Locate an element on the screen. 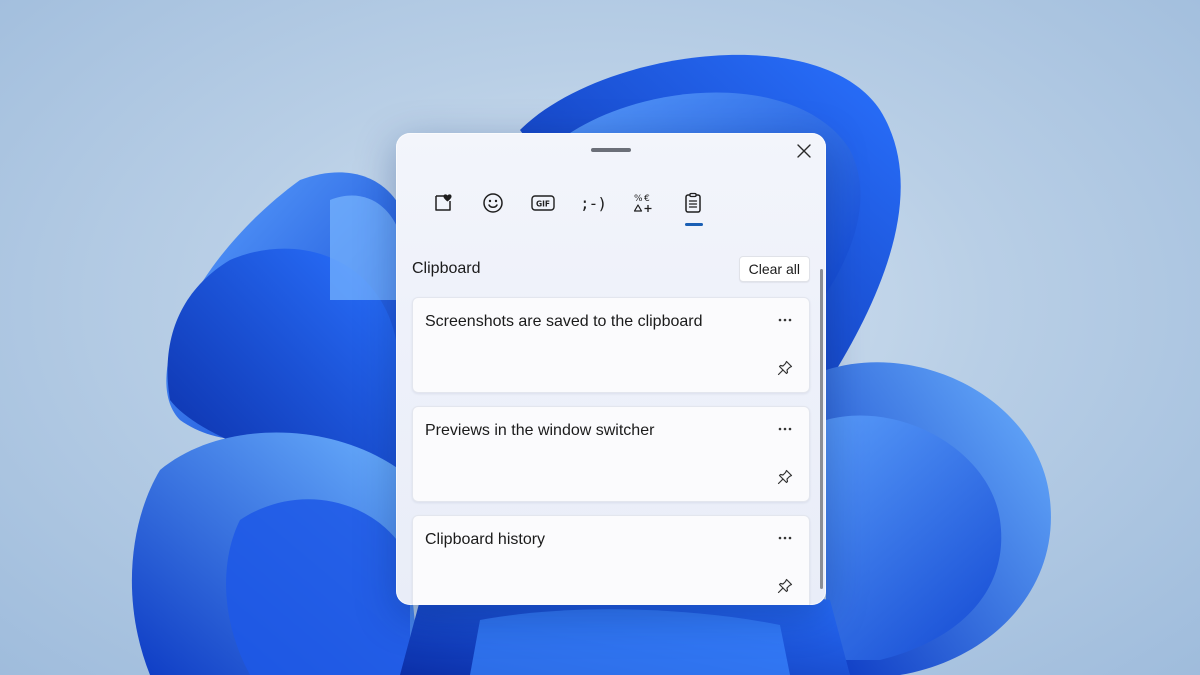  scrollbar is located at coordinates (821, 429).